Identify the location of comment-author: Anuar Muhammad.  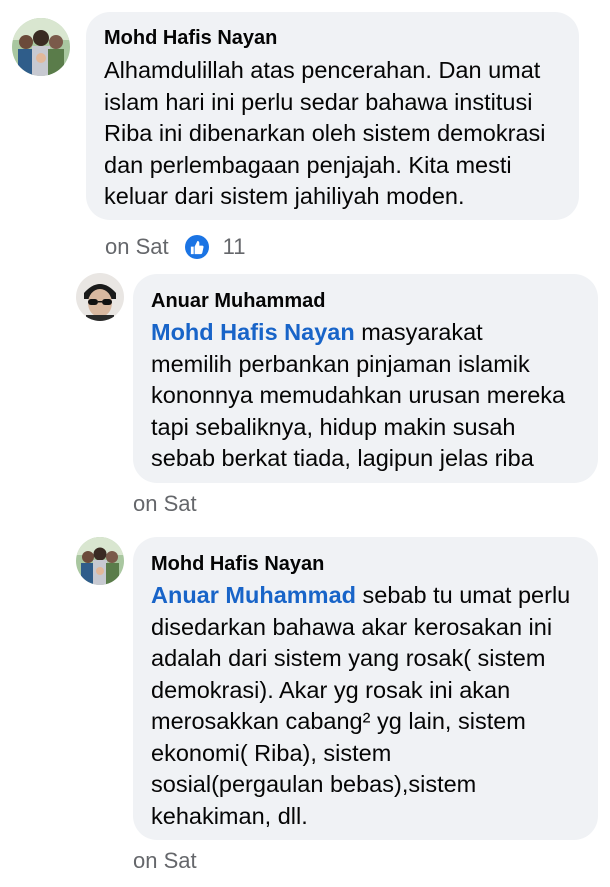
(366, 301).